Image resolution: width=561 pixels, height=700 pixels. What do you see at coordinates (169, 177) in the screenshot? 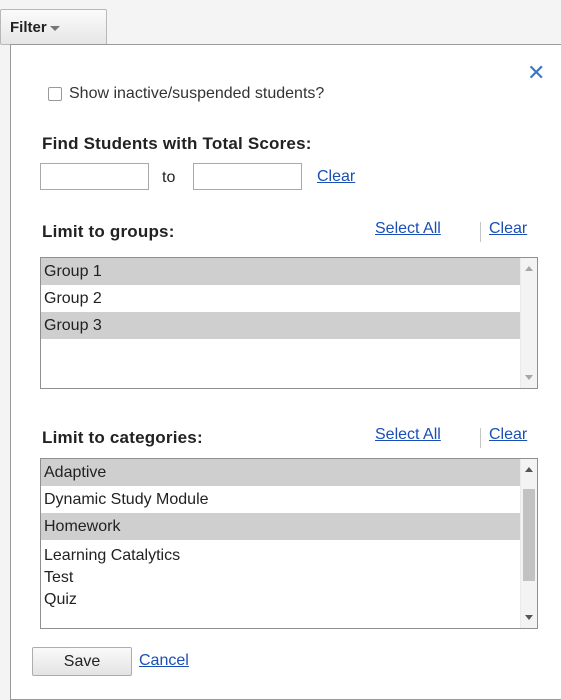
I see `score-to-label: to` at bounding box center [169, 177].